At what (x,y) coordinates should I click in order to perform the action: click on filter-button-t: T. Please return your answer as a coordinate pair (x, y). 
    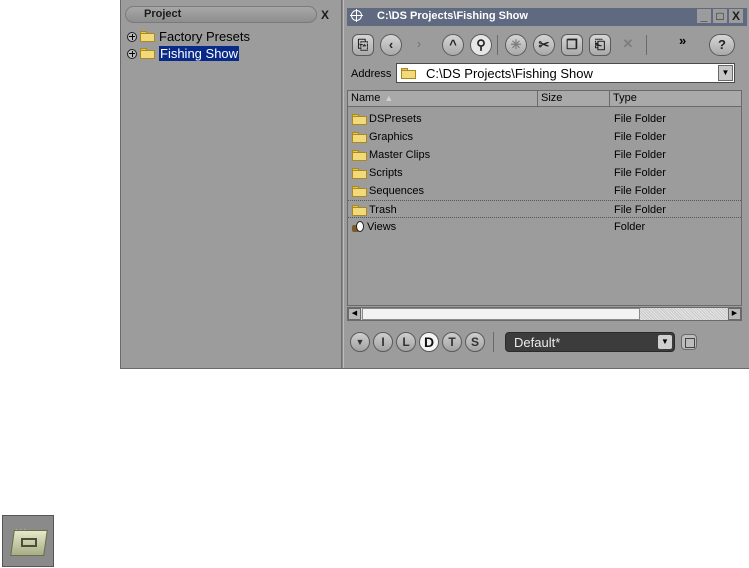
    Looking at the image, I should click on (452, 342).